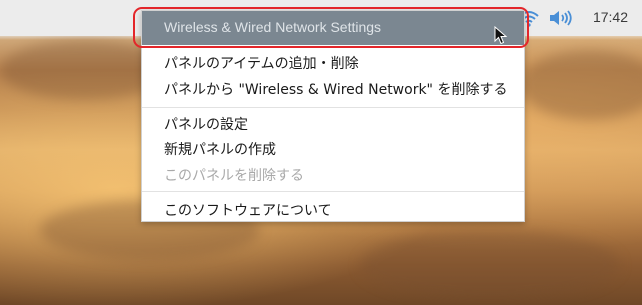 Image resolution: width=642 pixels, height=305 pixels. Describe the element at coordinates (561, 18) in the screenshot. I see `volume-icon` at that location.